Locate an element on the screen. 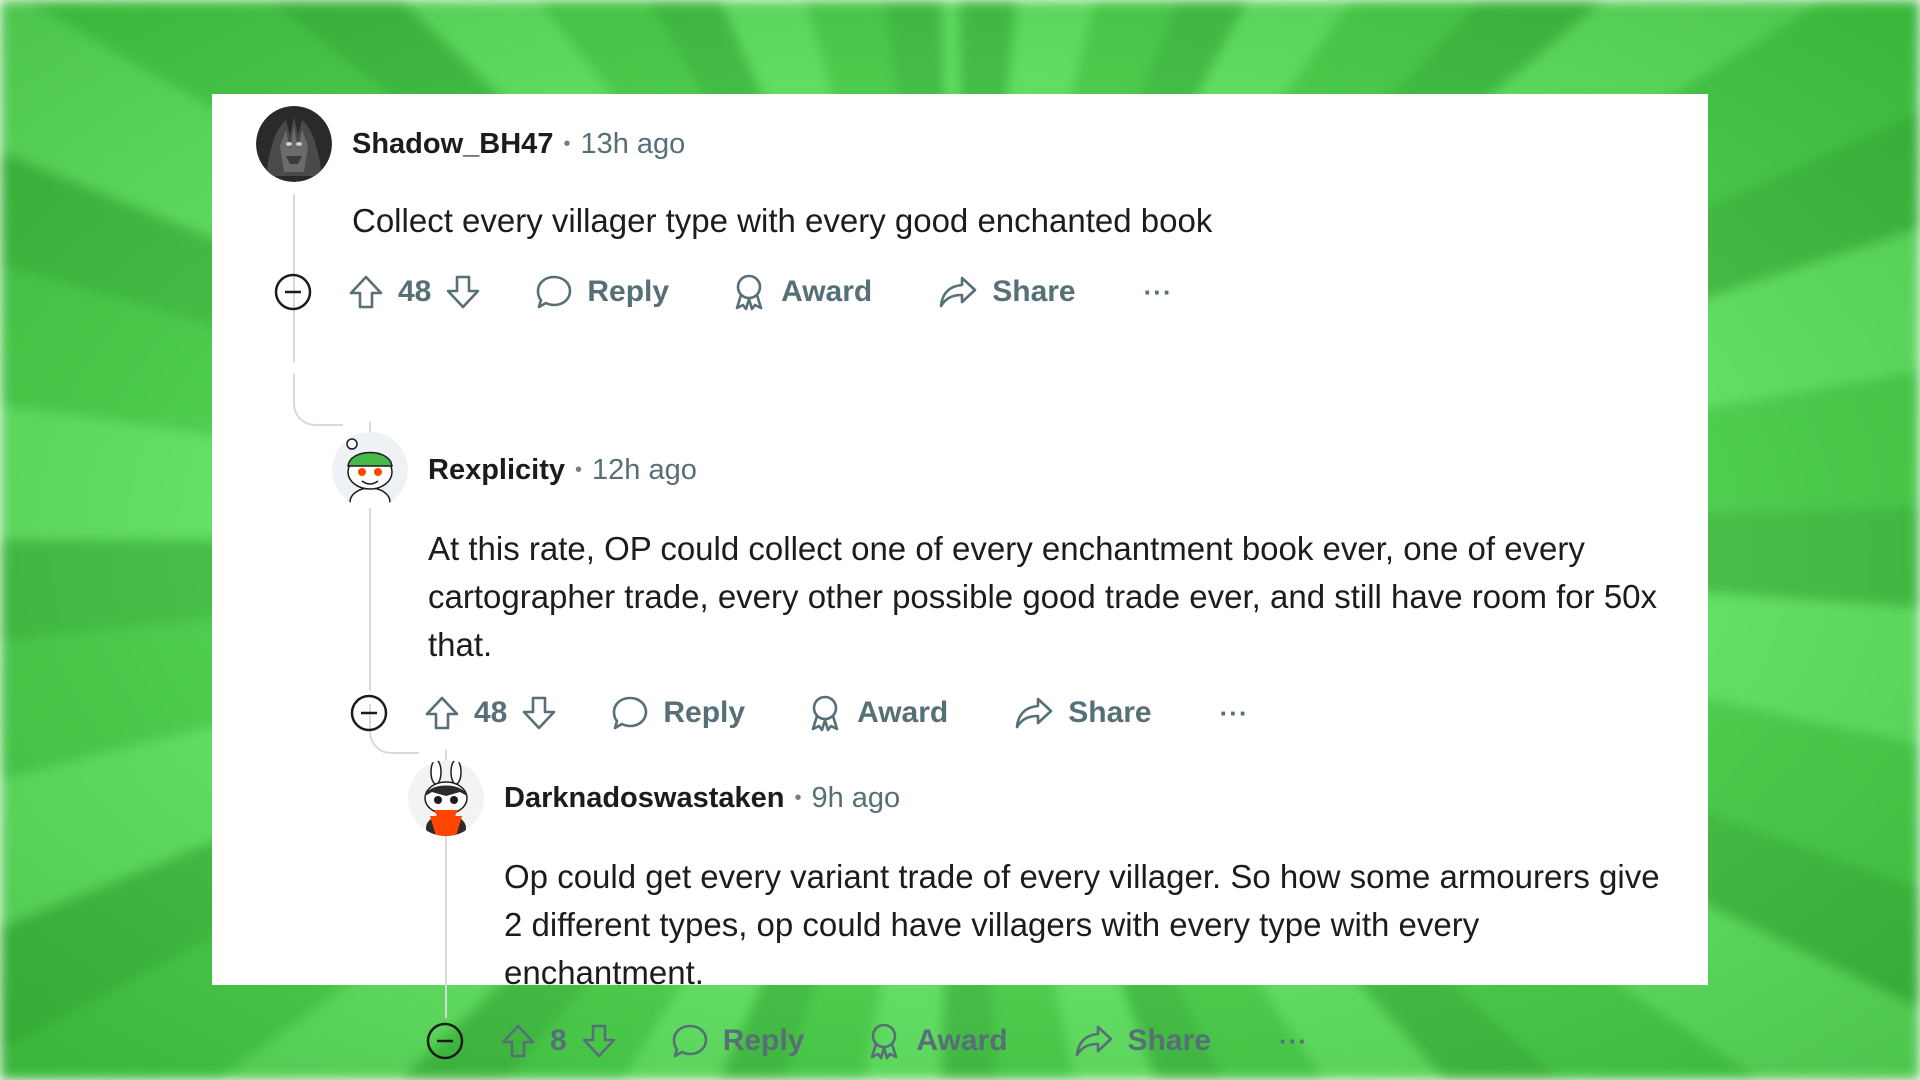 Image resolution: width=1920 pixels, height=1080 pixels. snoo-bunny-avatar-icon is located at coordinates (446, 798).